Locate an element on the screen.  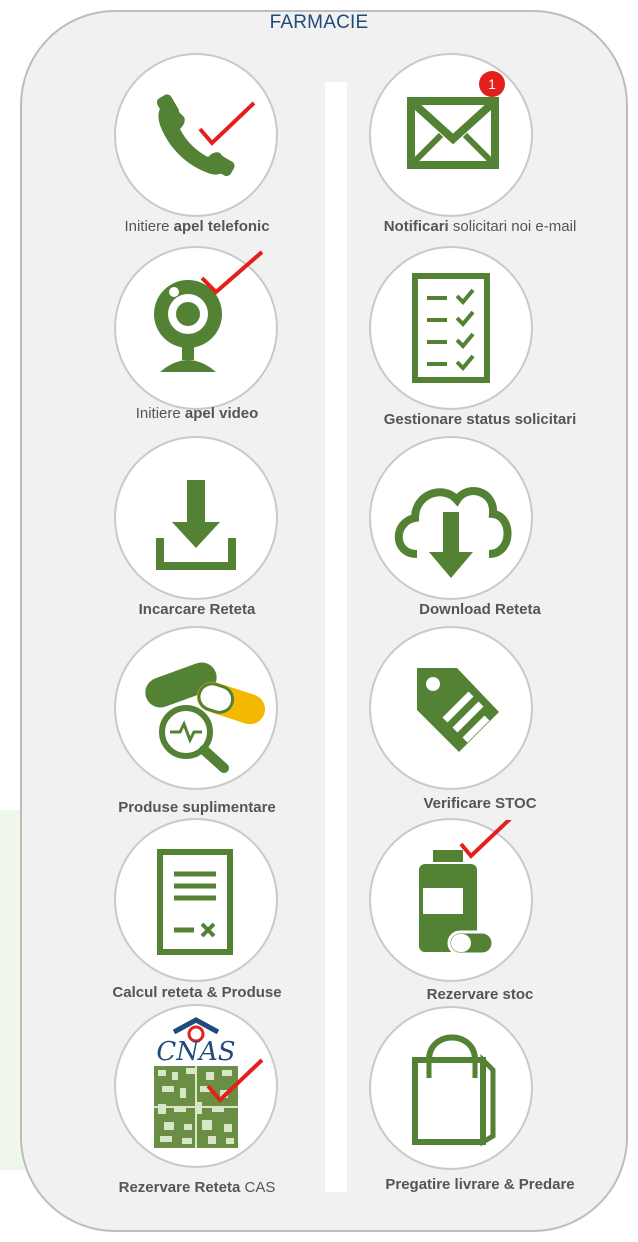
email-notifications-tile: 1 is located at coordinates (451, 135).